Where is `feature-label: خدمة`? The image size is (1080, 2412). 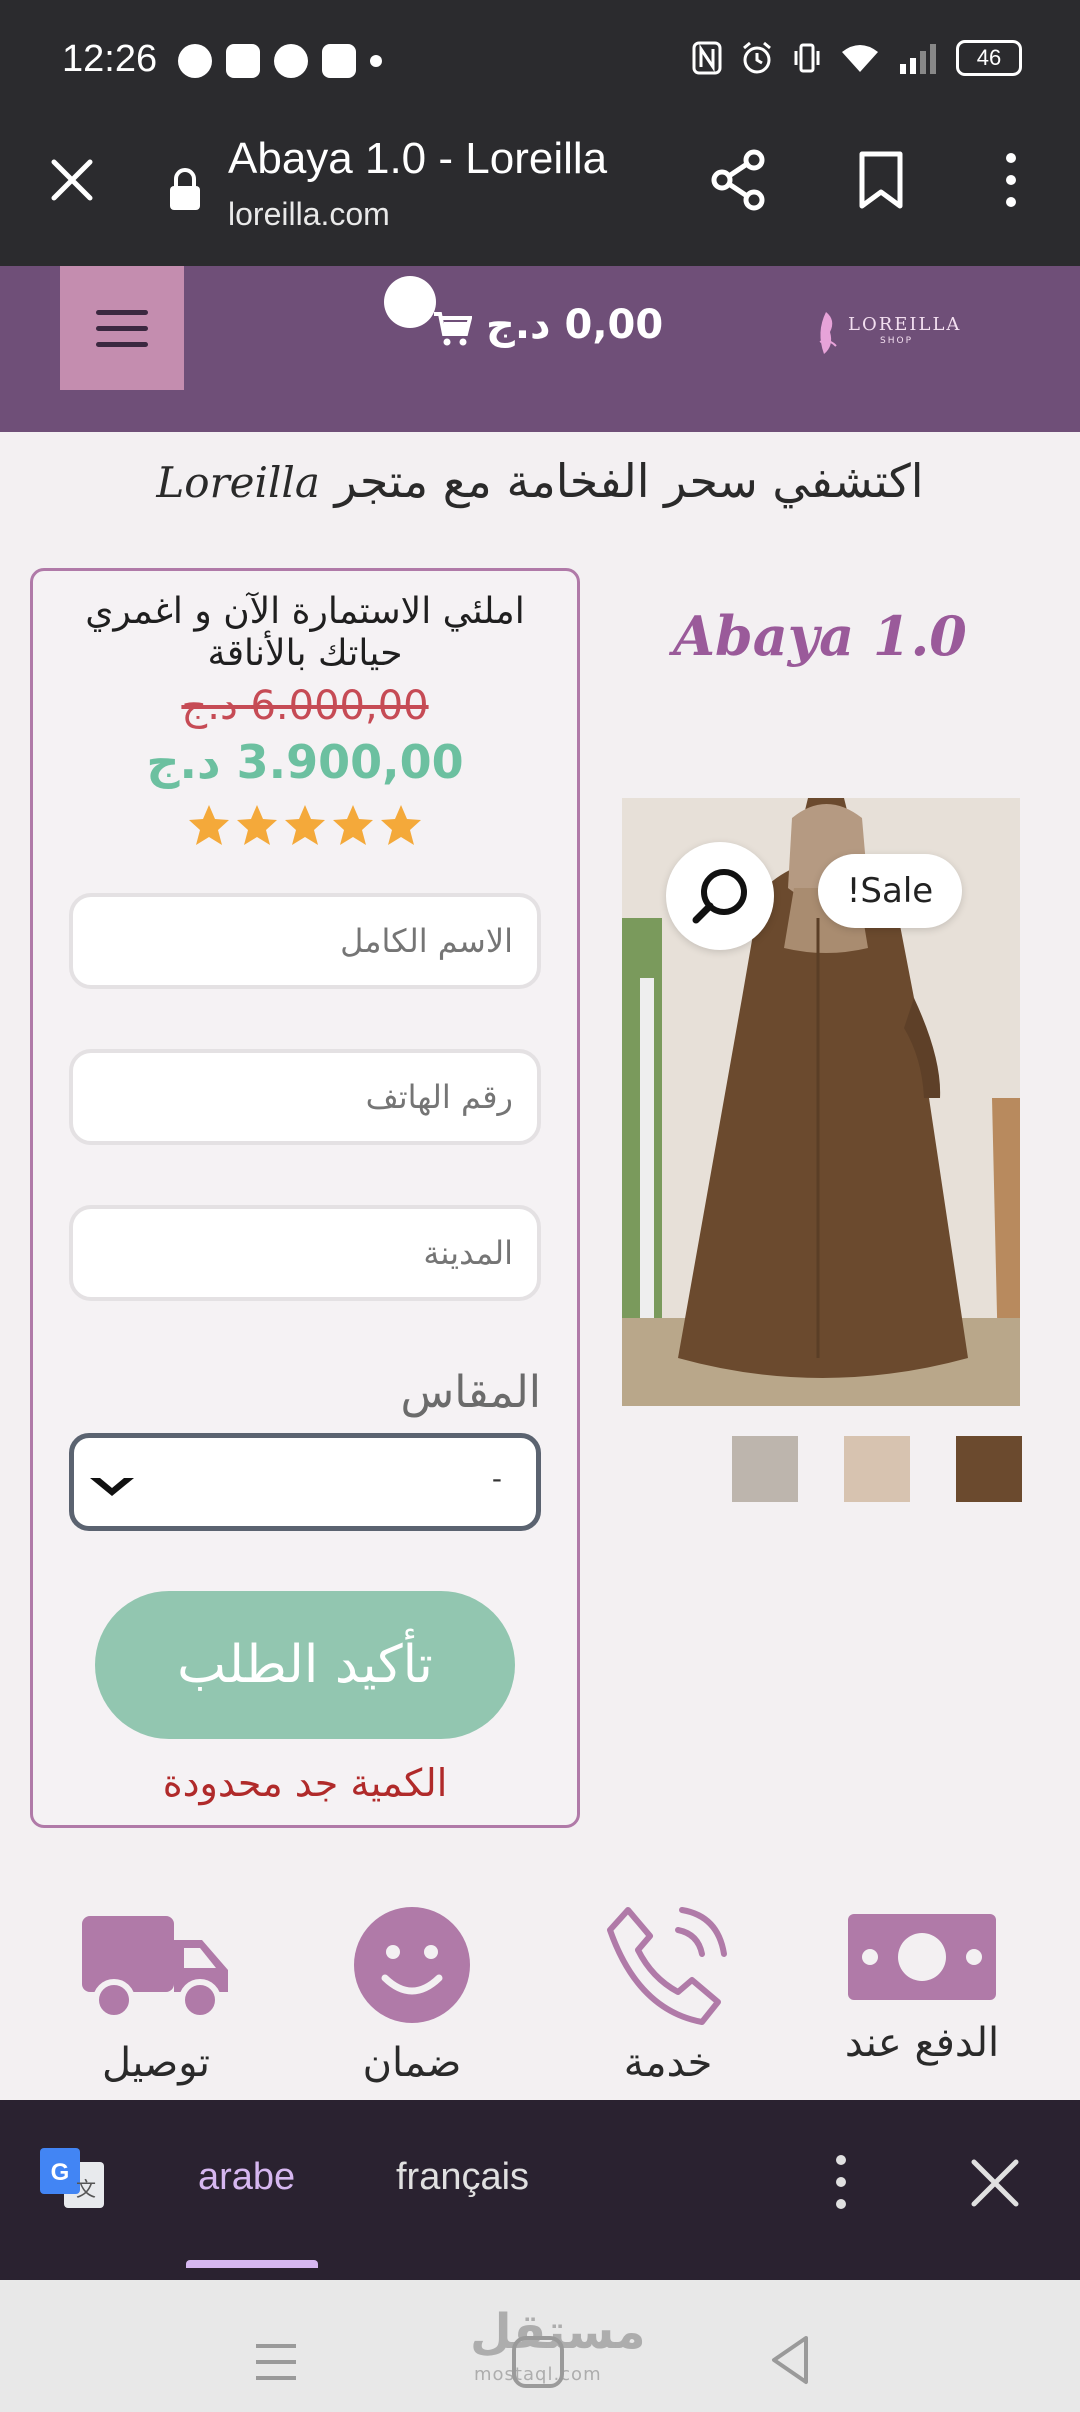 feature-label: خدمة is located at coordinates (668, 2063).